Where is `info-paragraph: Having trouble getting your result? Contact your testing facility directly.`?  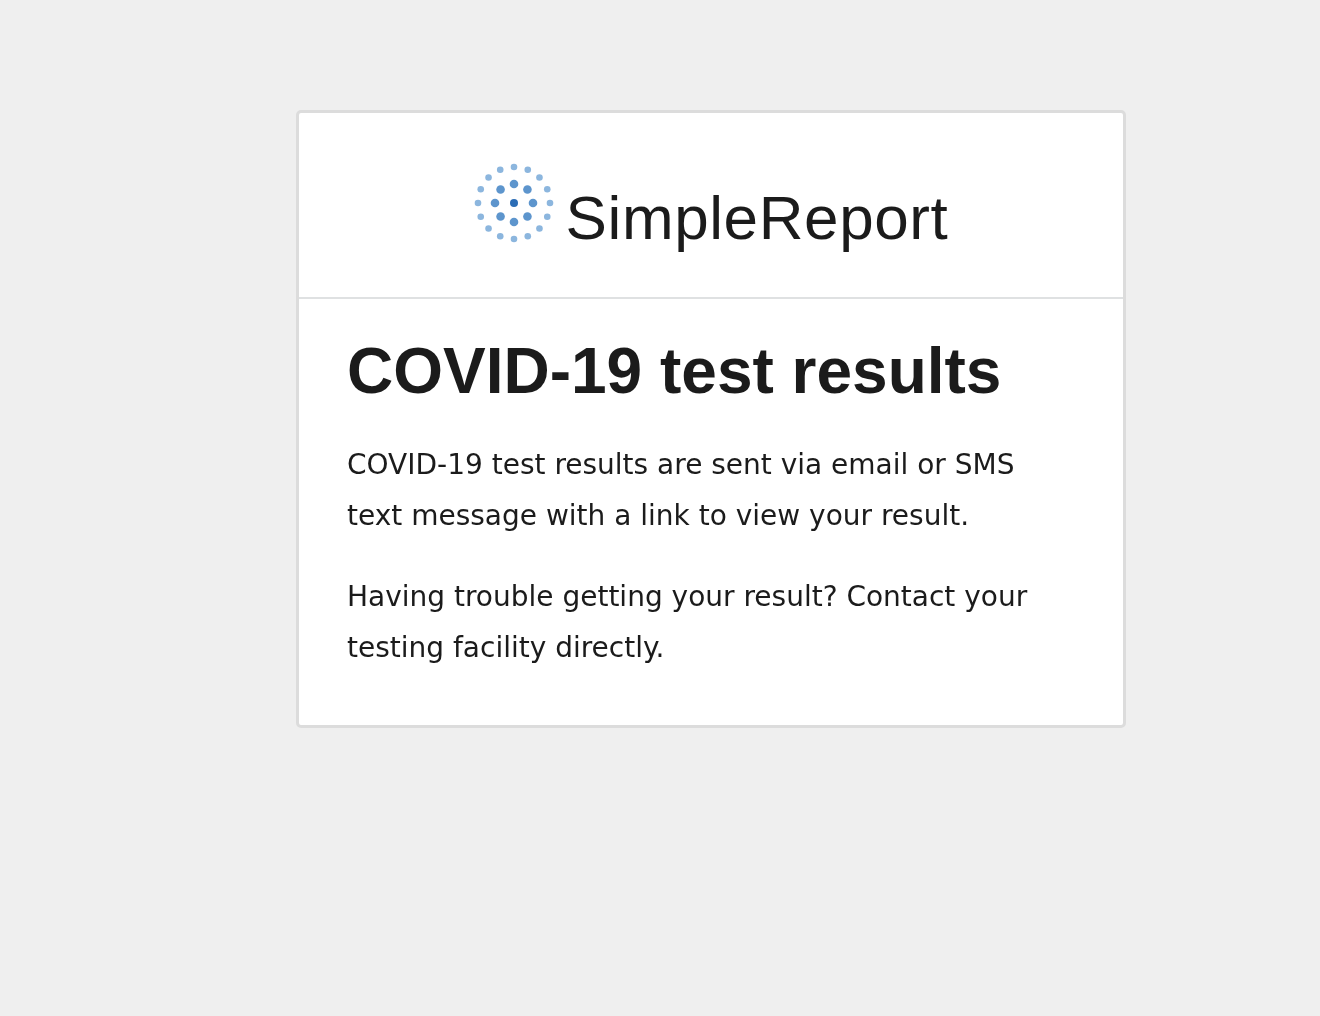
info-paragraph: Having trouble getting your result? Contact your testing facility directly. is located at coordinates (688, 622).